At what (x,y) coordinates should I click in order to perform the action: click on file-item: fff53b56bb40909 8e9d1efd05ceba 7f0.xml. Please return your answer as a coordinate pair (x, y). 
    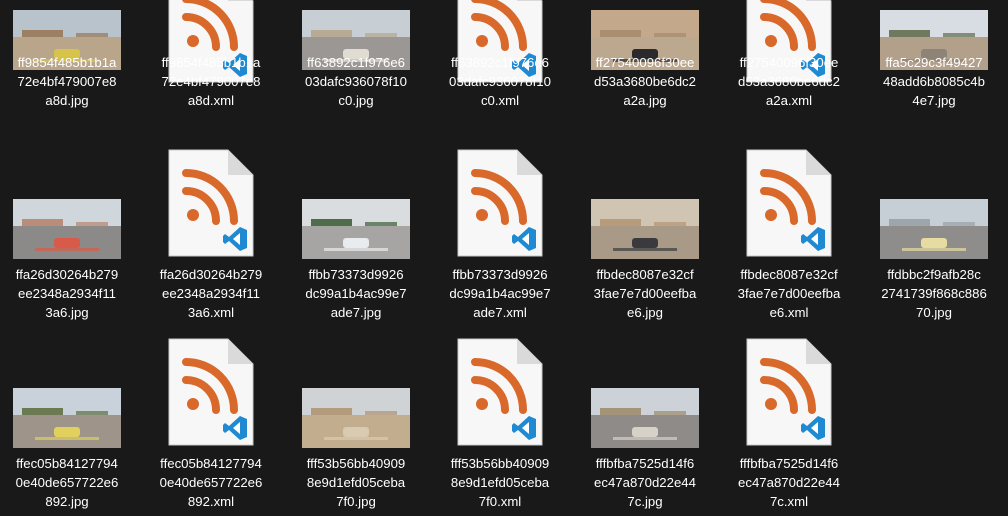
    Looking at the image, I should click on (500, 426).